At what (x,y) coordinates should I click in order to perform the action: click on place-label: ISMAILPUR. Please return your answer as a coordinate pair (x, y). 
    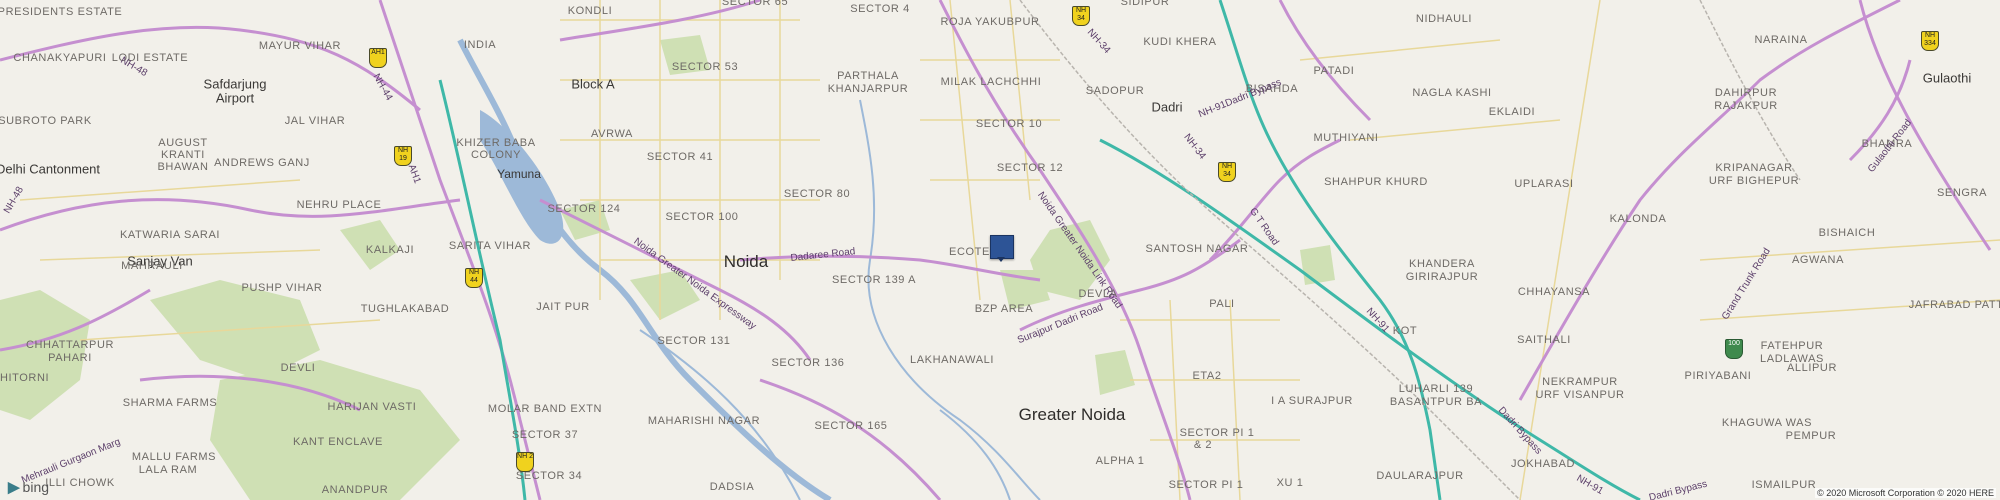
    Looking at the image, I should click on (1784, 485).